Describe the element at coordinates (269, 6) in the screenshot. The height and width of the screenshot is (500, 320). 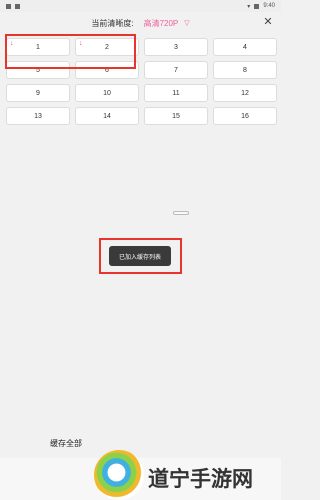
I see `status-time: 9:40` at that location.